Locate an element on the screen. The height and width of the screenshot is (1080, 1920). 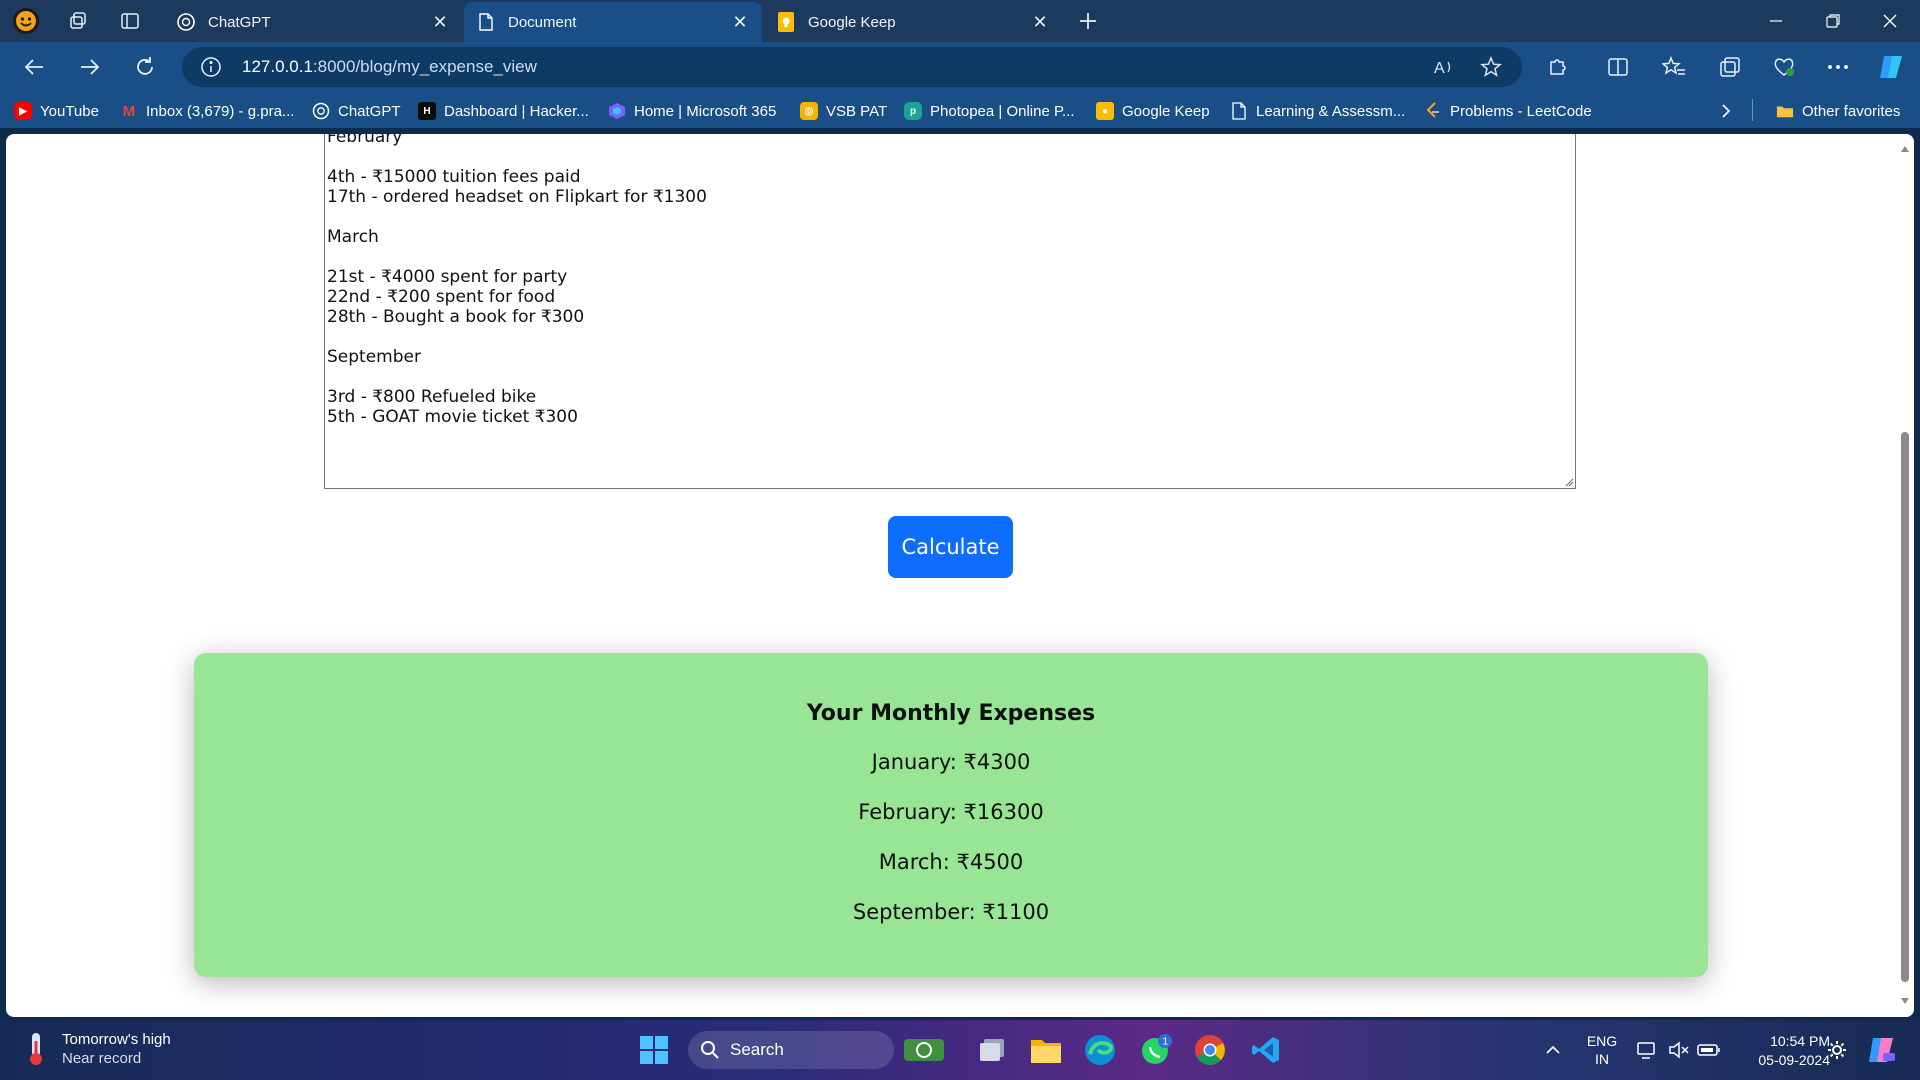
url-text: 127.0.0.1:8000/blog/my_expense_view is located at coordinates (389, 67).